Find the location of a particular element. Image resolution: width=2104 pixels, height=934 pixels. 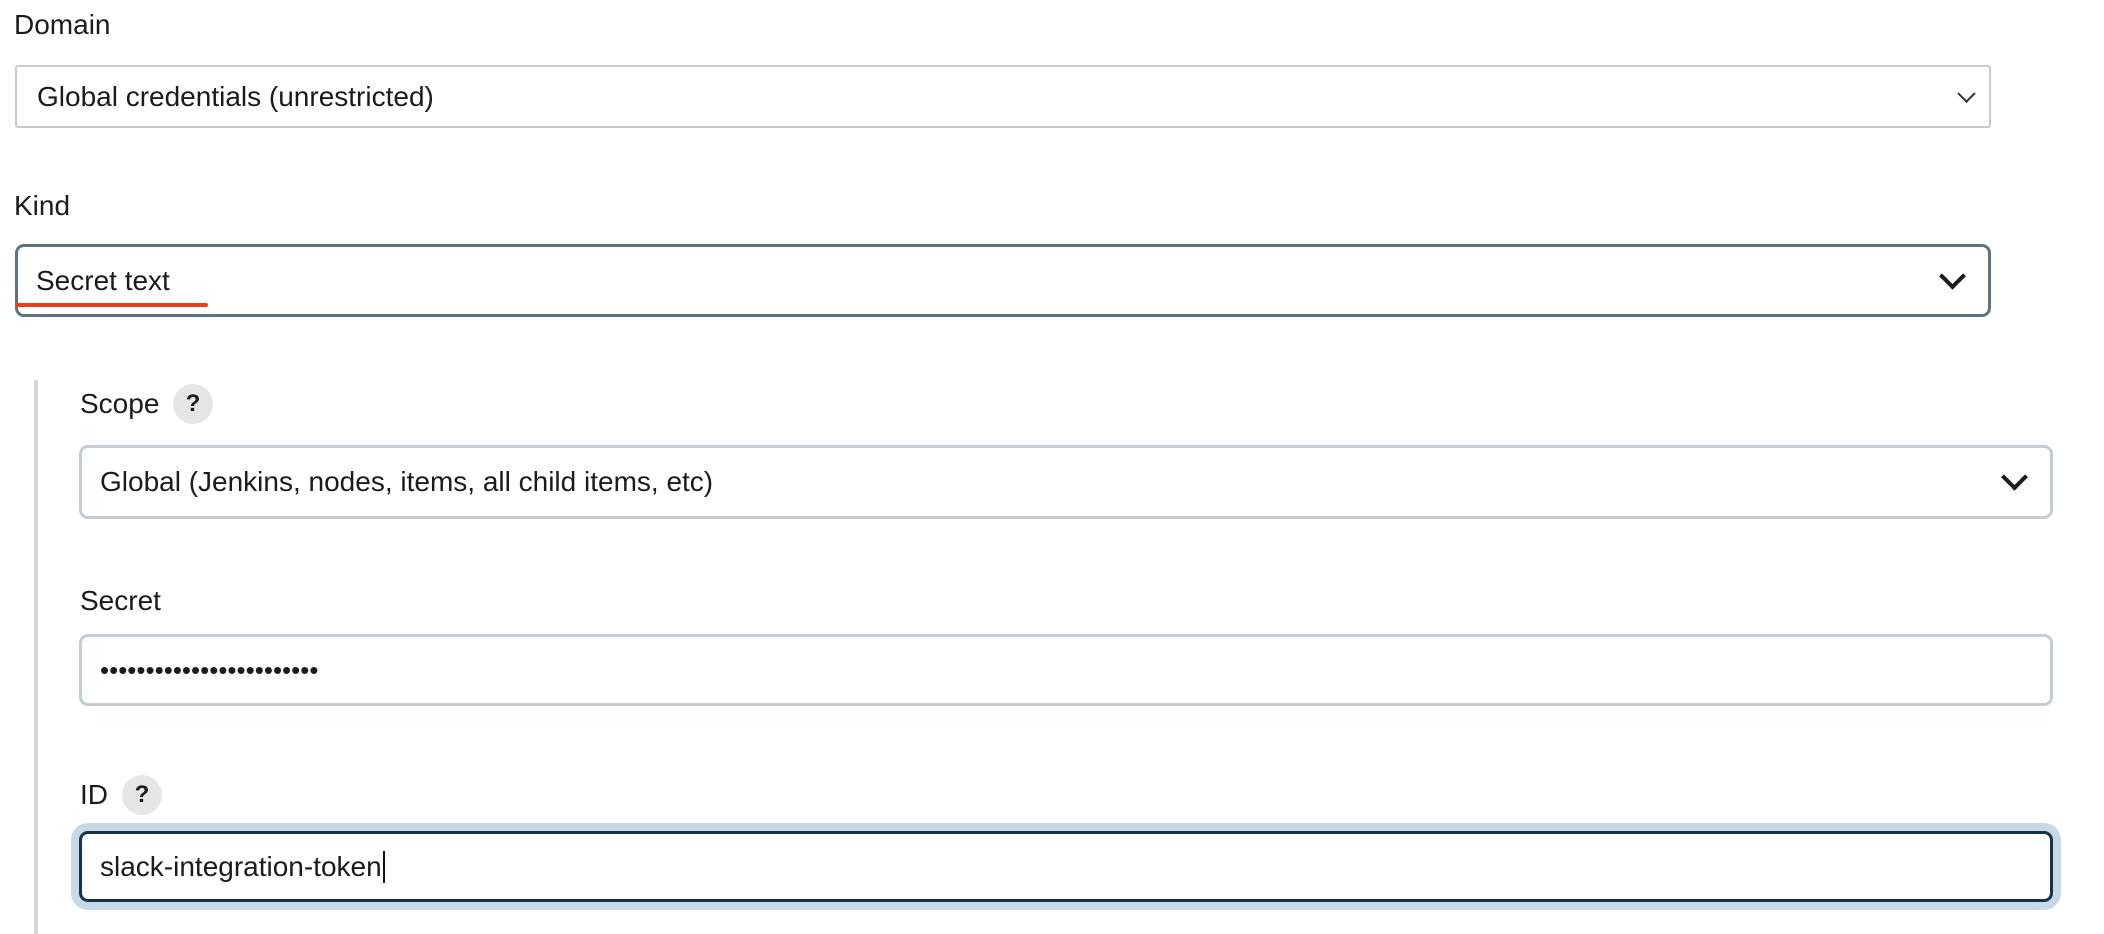

domain-selected-value: Global credentials (unrestricted) is located at coordinates (235, 96).